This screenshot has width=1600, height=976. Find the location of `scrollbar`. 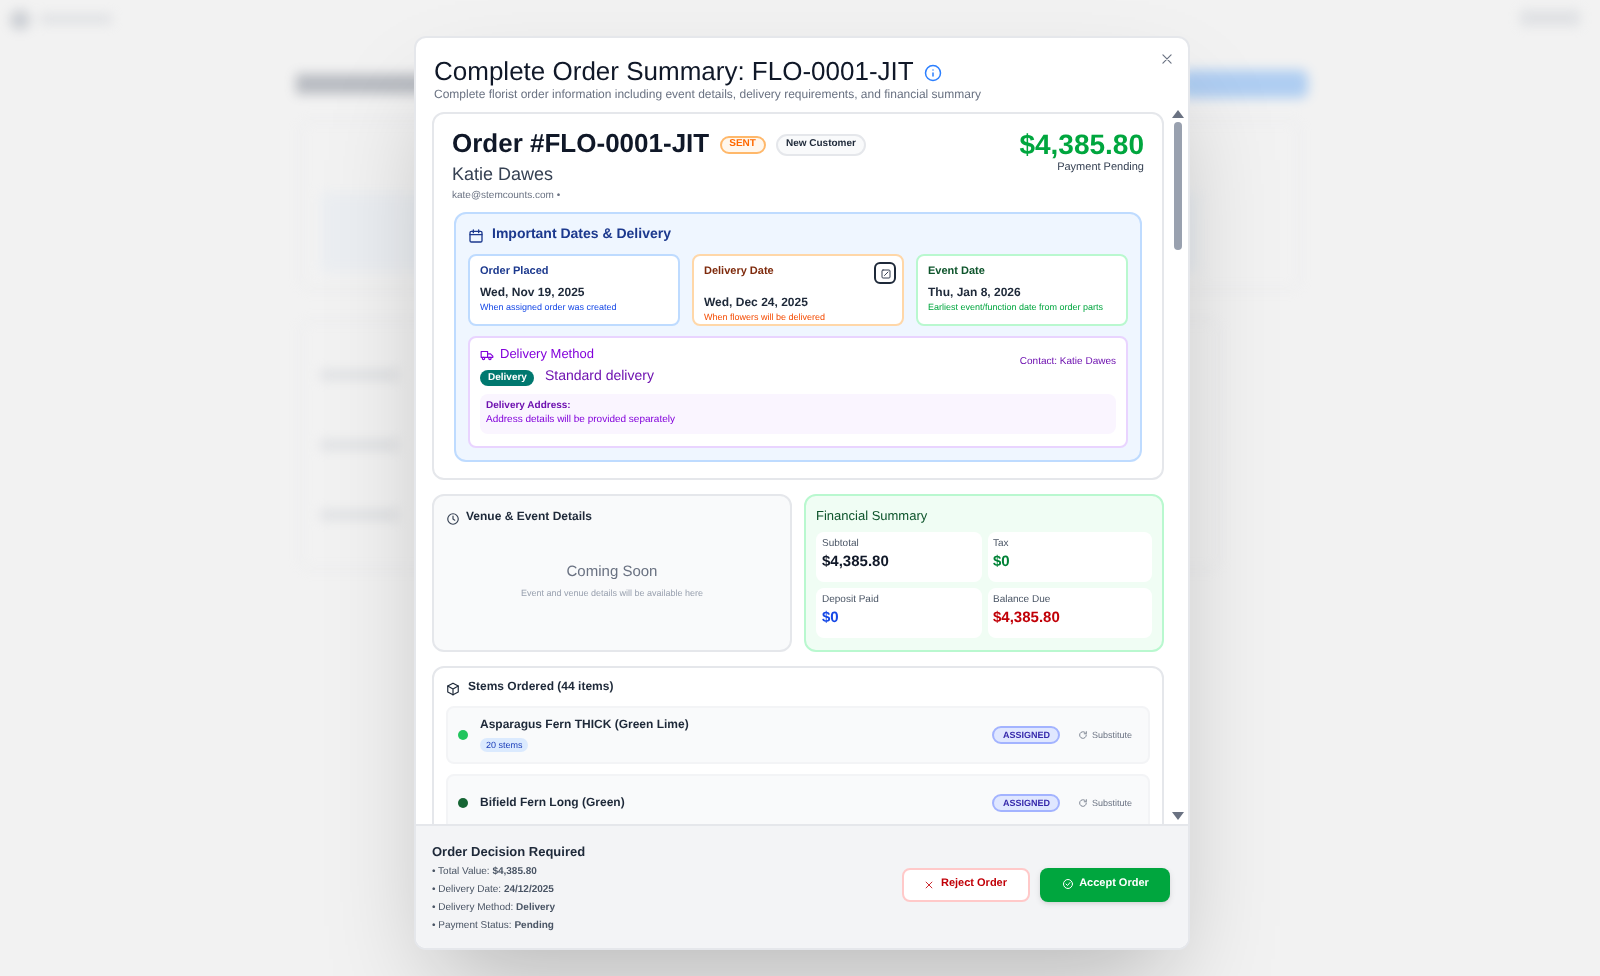

scrollbar is located at coordinates (1178, 465).